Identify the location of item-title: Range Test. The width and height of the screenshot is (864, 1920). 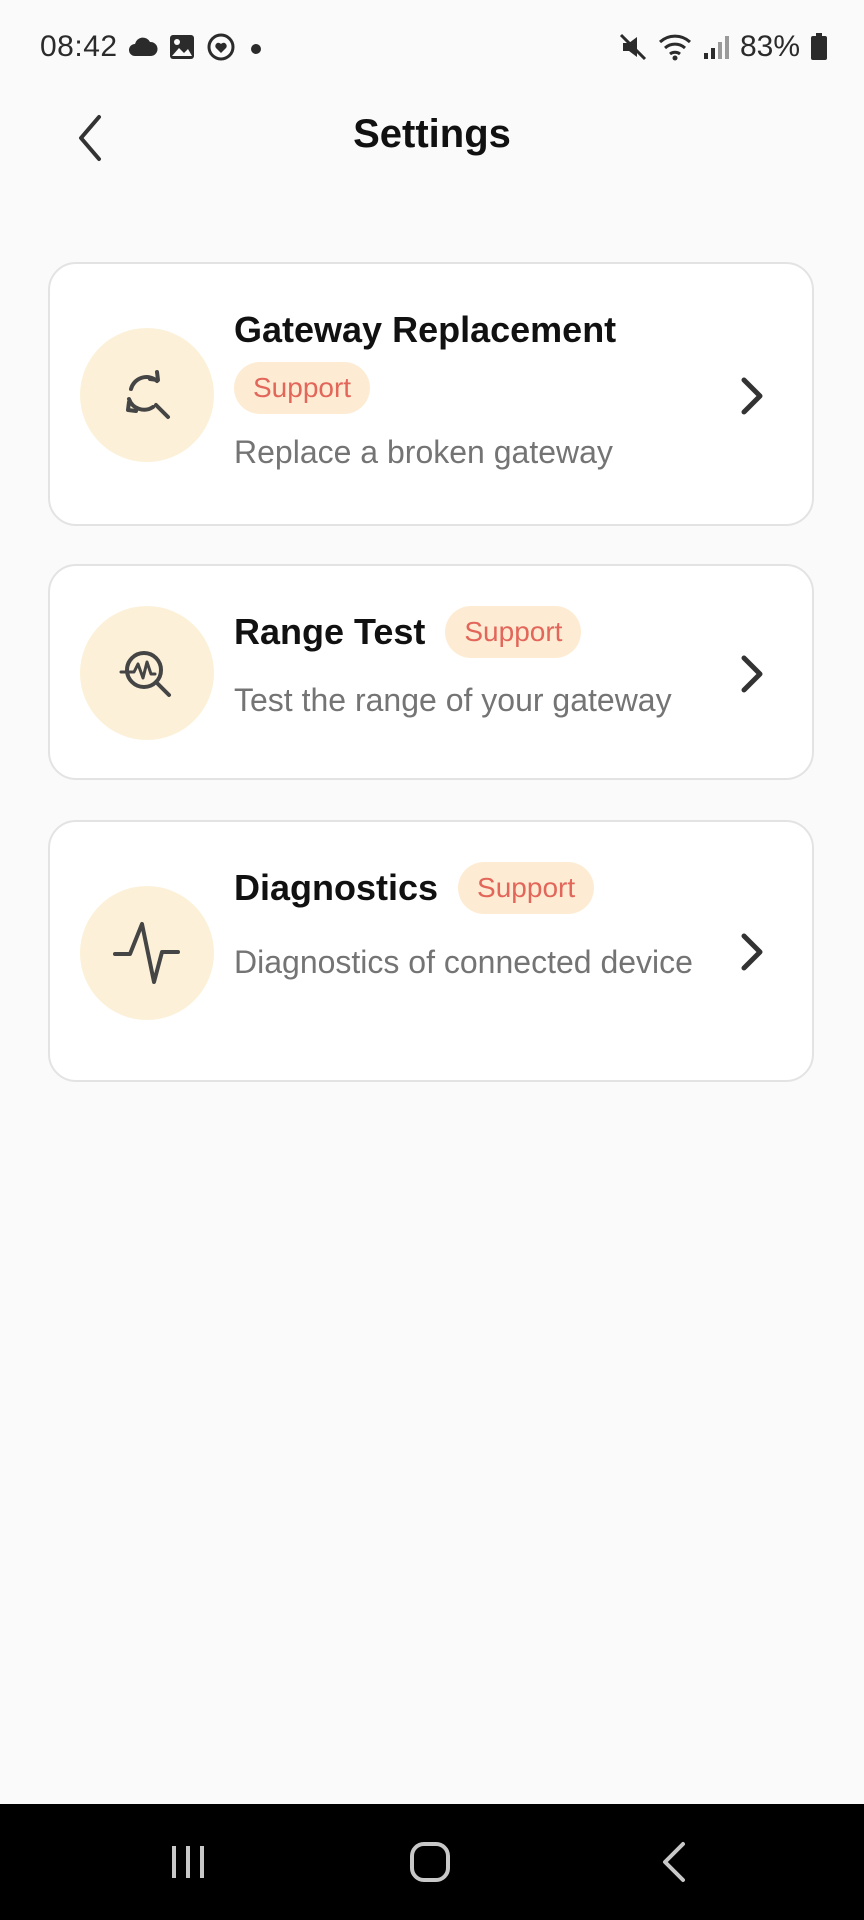
(330, 631).